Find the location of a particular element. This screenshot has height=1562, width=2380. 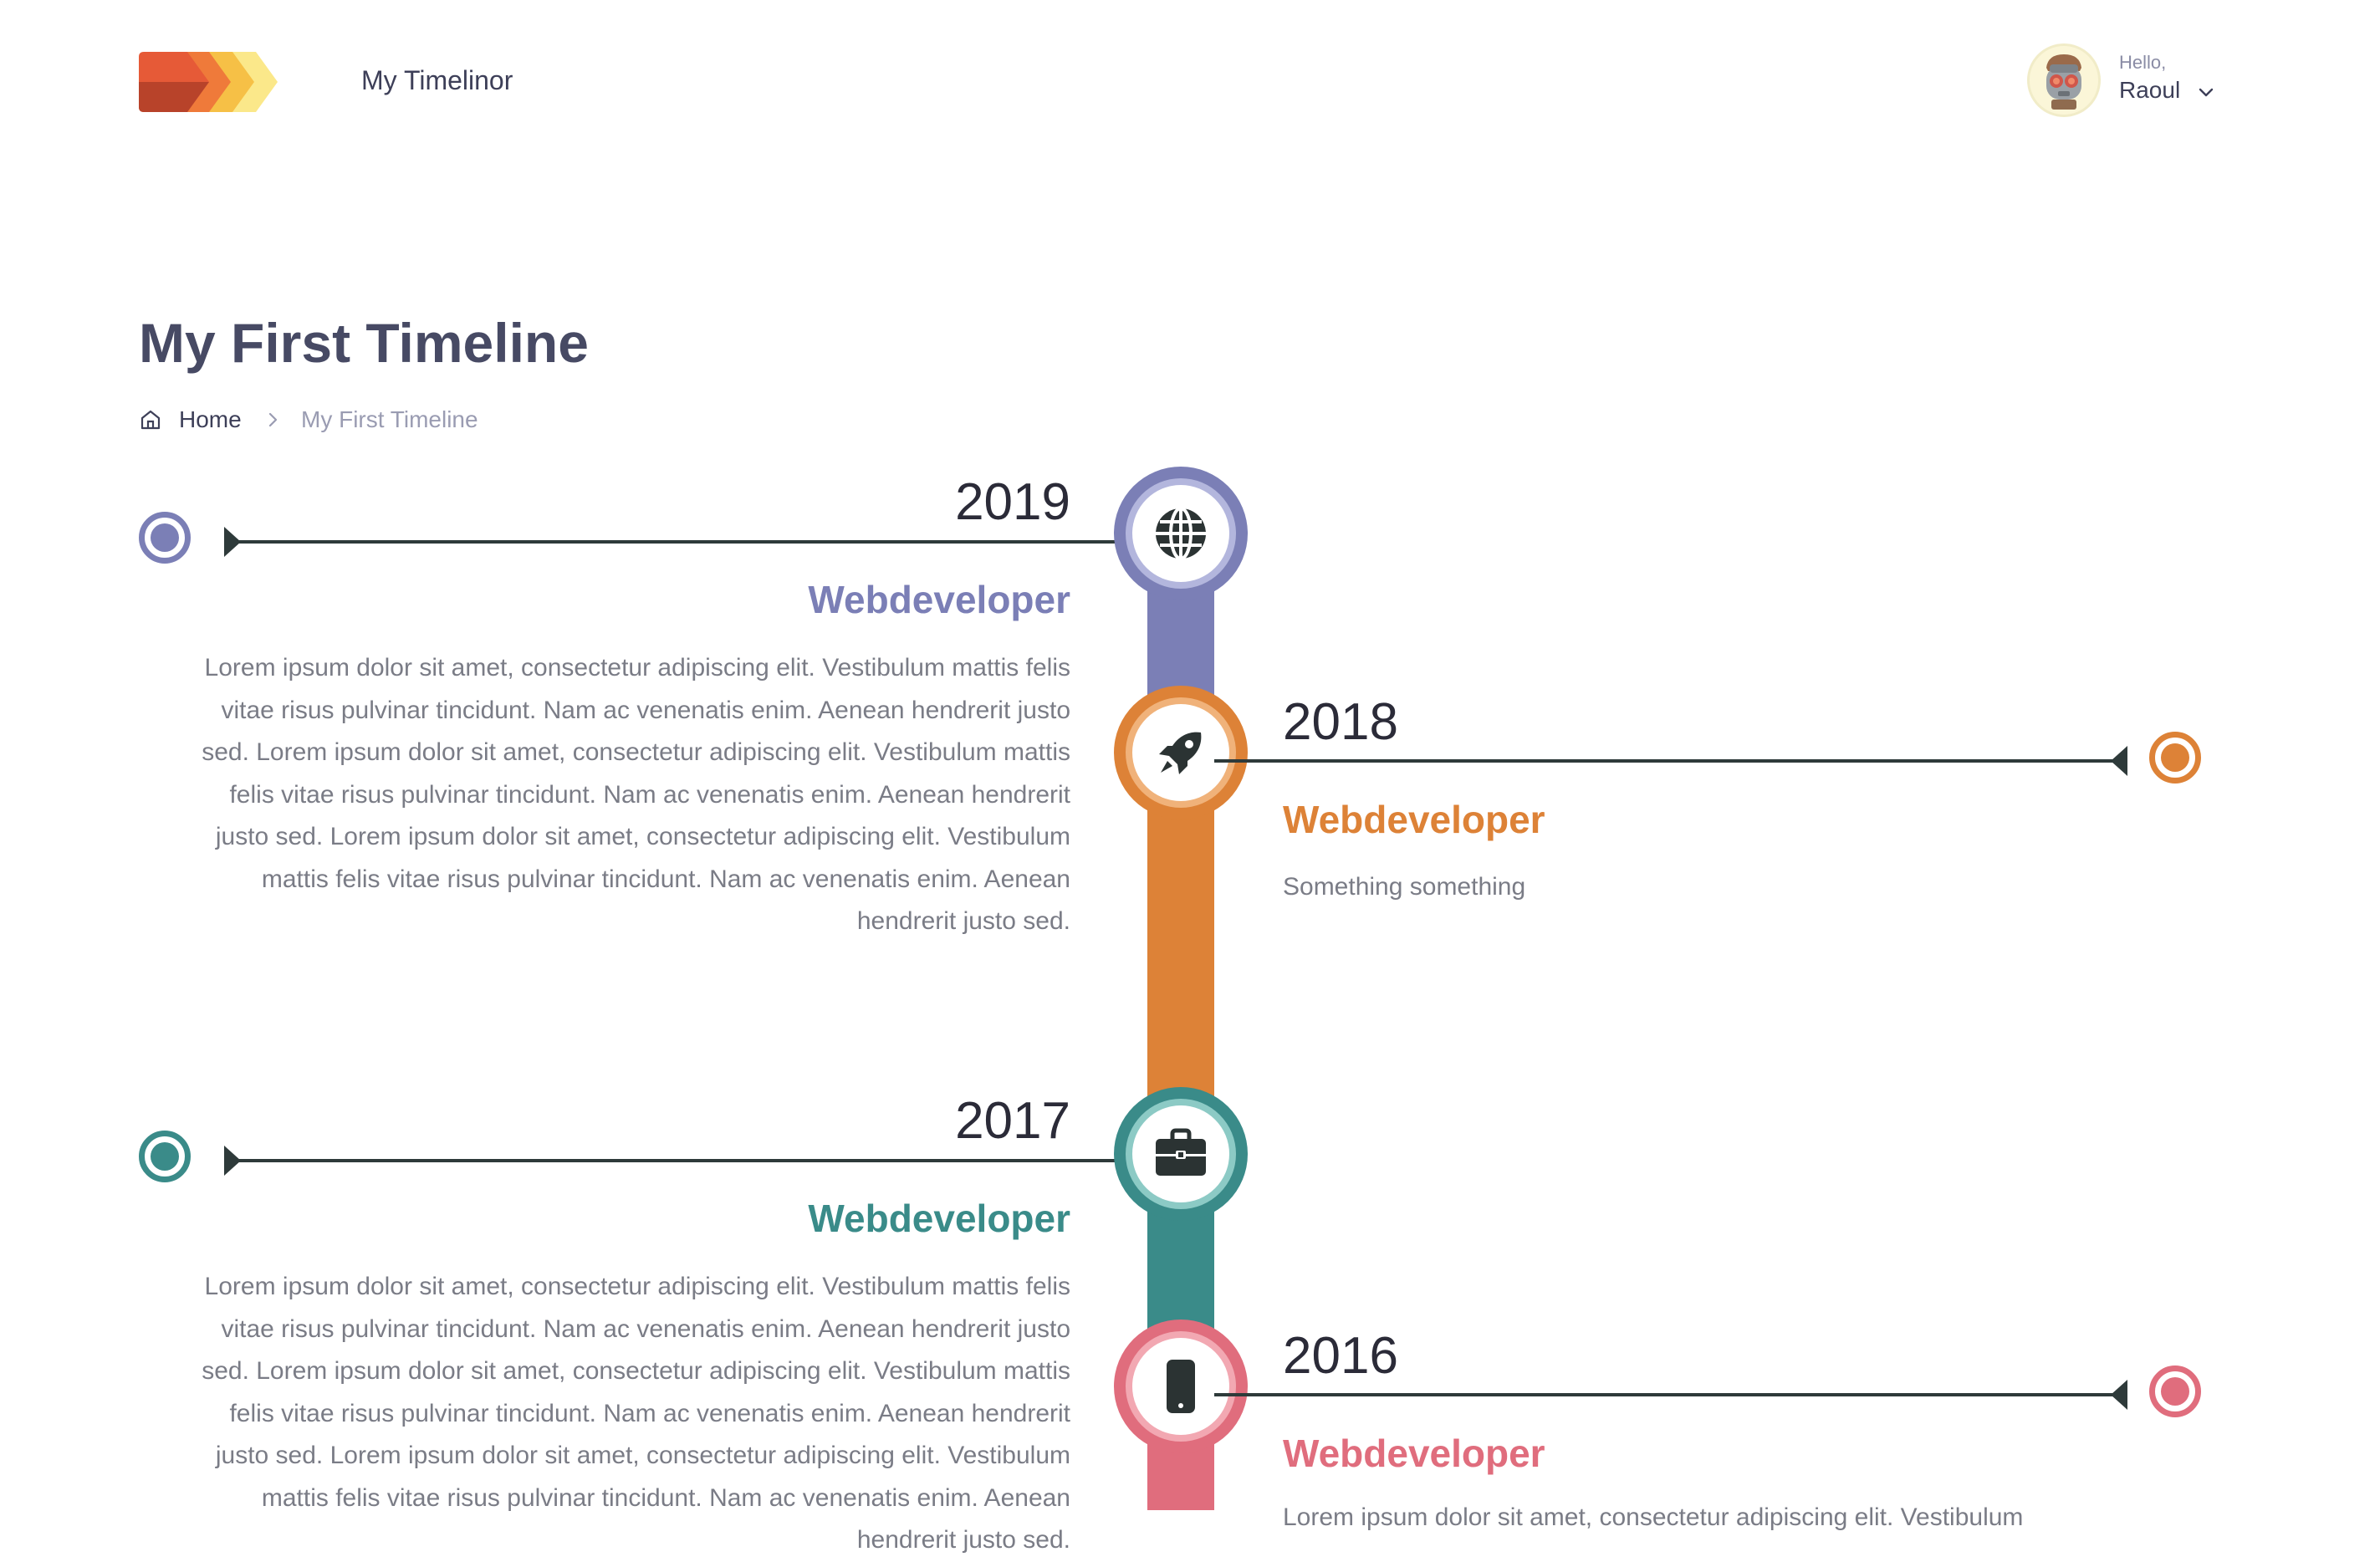

avatar is located at coordinates (2064, 80).